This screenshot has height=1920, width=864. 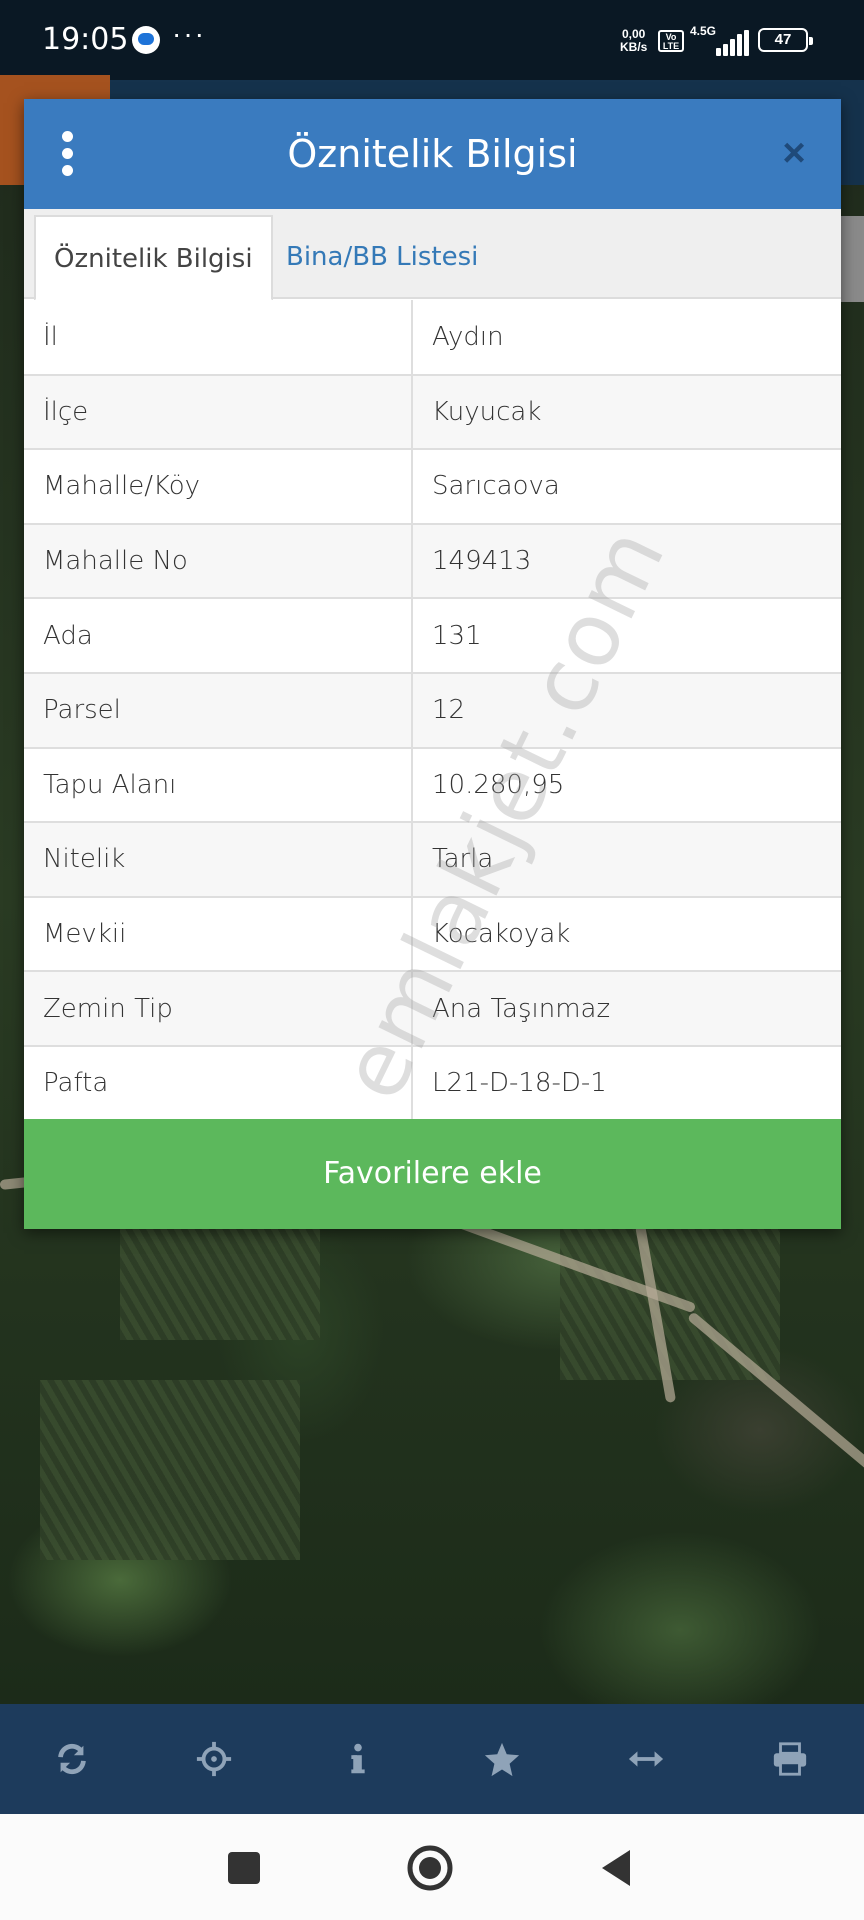 What do you see at coordinates (496, 486) in the screenshot?
I see `attribute-value: Sarıcaova` at bounding box center [496, 486].